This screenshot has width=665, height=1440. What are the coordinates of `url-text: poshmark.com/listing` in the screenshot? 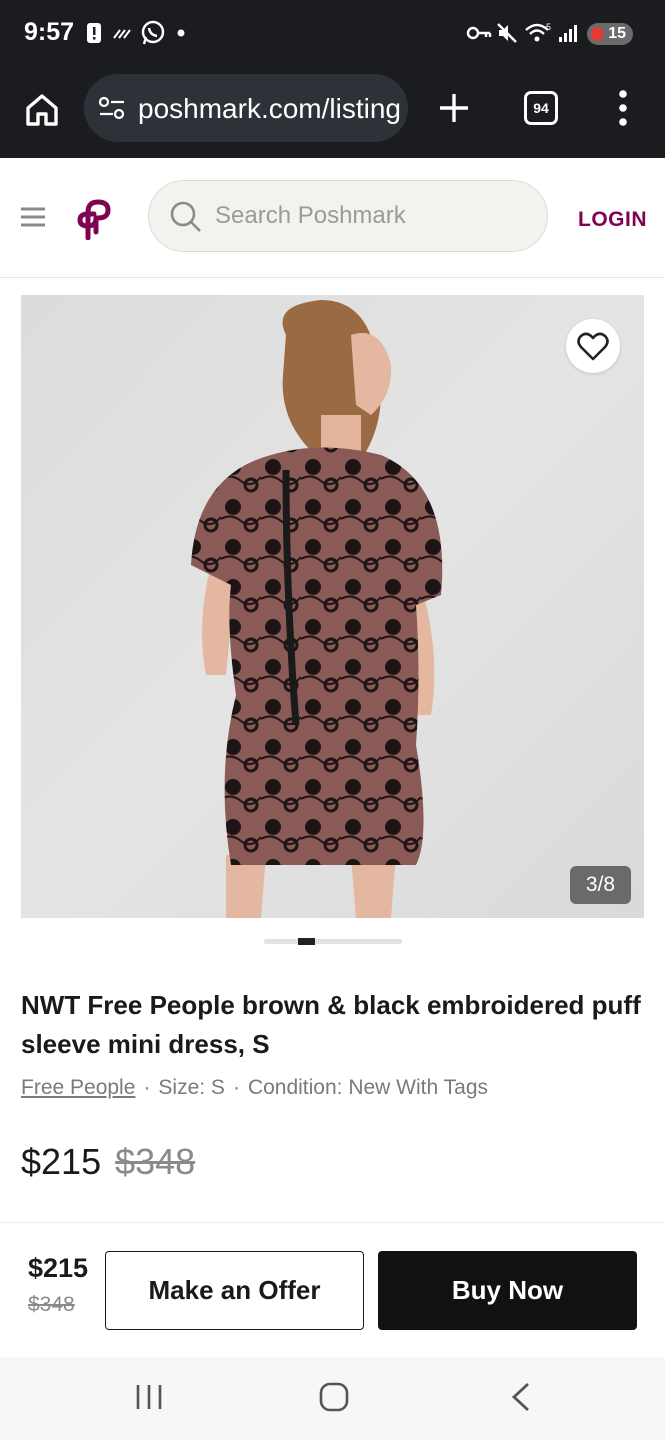 It's located at (269, 108).